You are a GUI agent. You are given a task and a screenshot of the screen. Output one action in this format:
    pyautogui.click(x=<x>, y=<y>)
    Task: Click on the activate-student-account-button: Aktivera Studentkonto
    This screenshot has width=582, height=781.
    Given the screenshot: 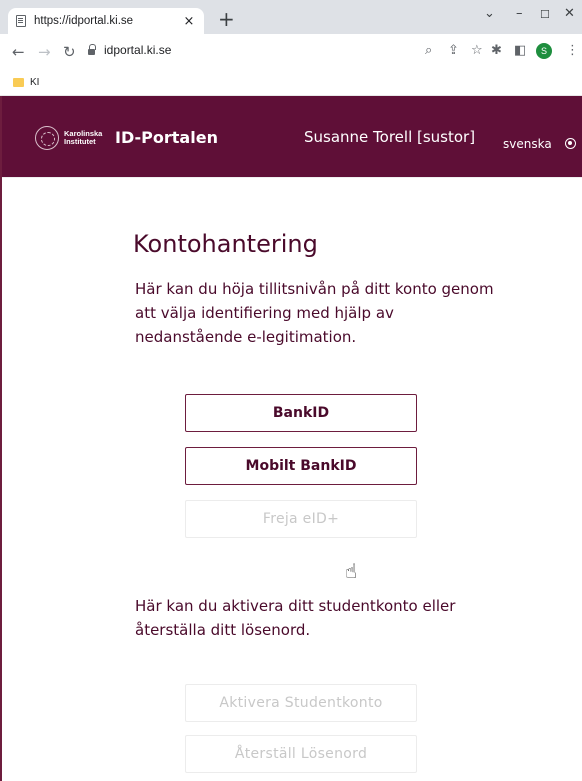 What is the action you would take?
    pyautogui.click(x=301, y=703)
    